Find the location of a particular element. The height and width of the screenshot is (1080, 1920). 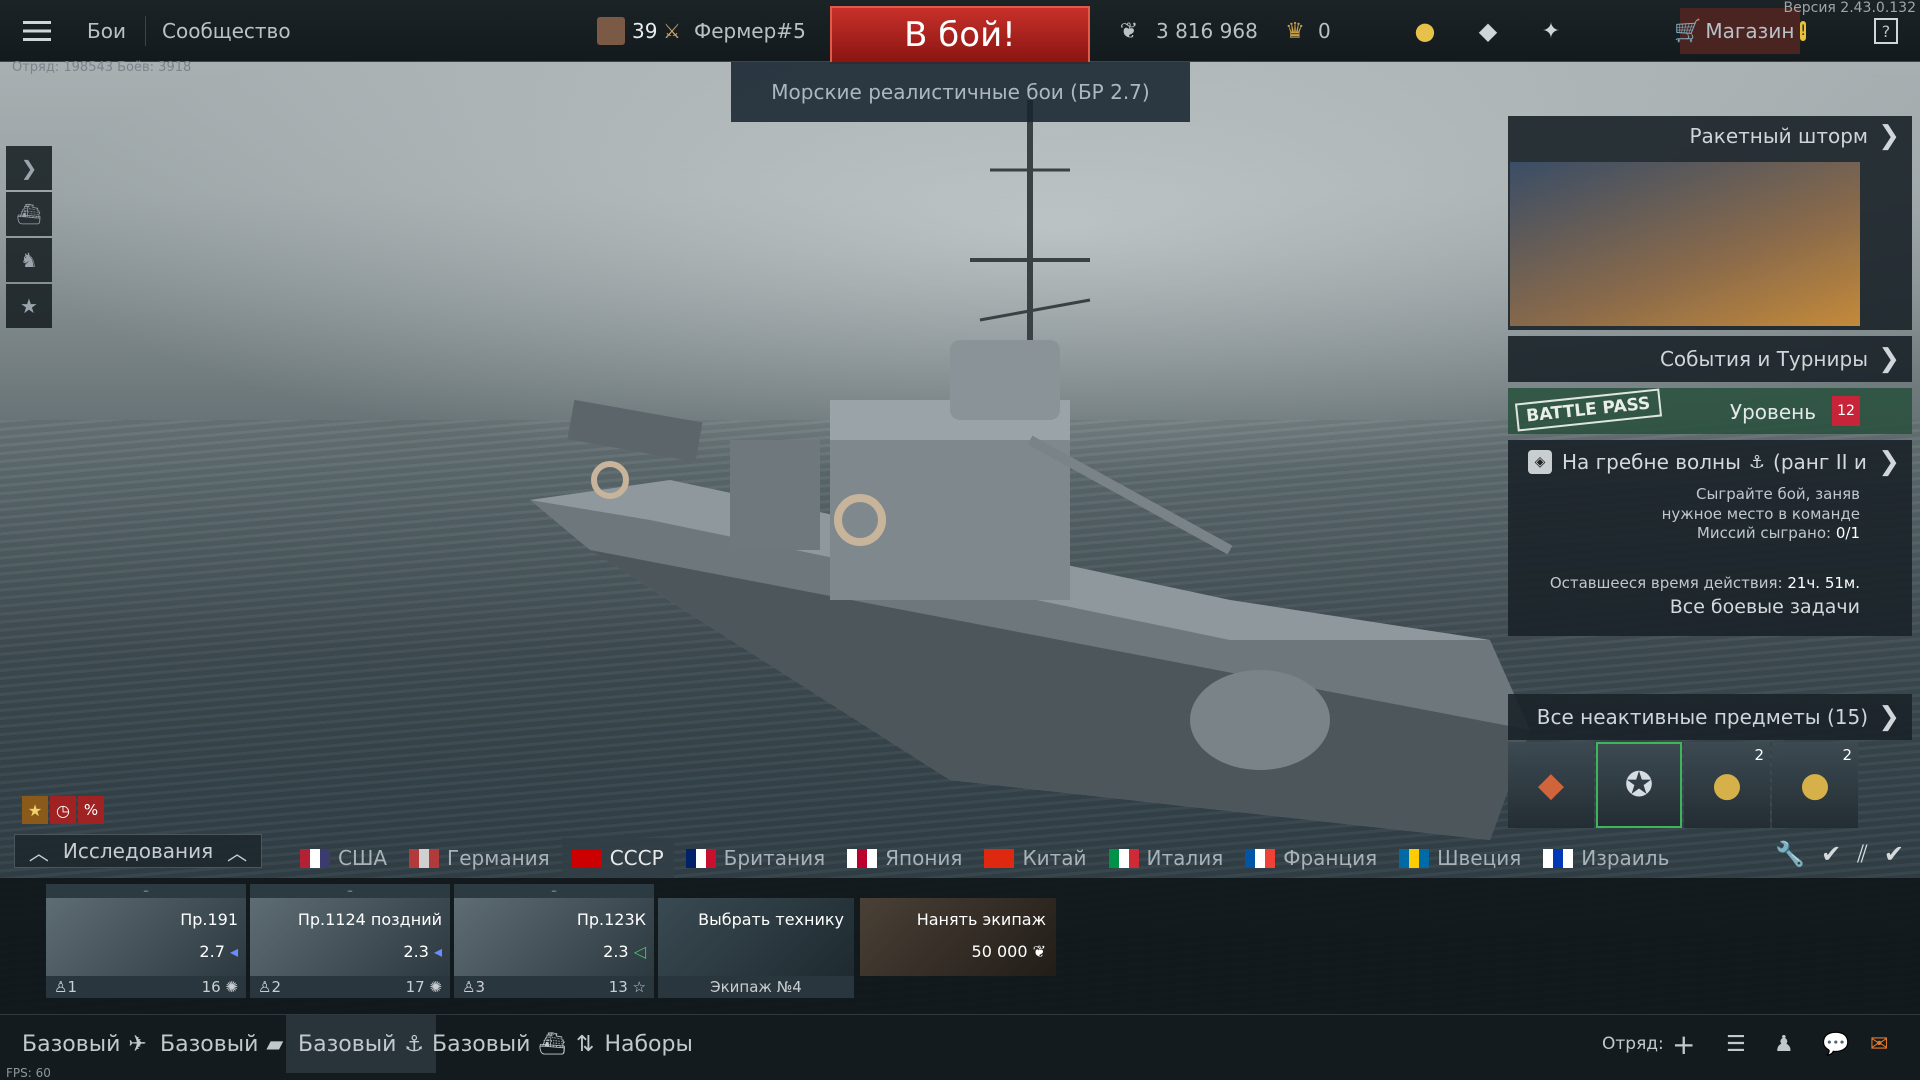

battle-pass-row: BATTLE PASS Уровень 12 is located at coordinates (1710, 411).